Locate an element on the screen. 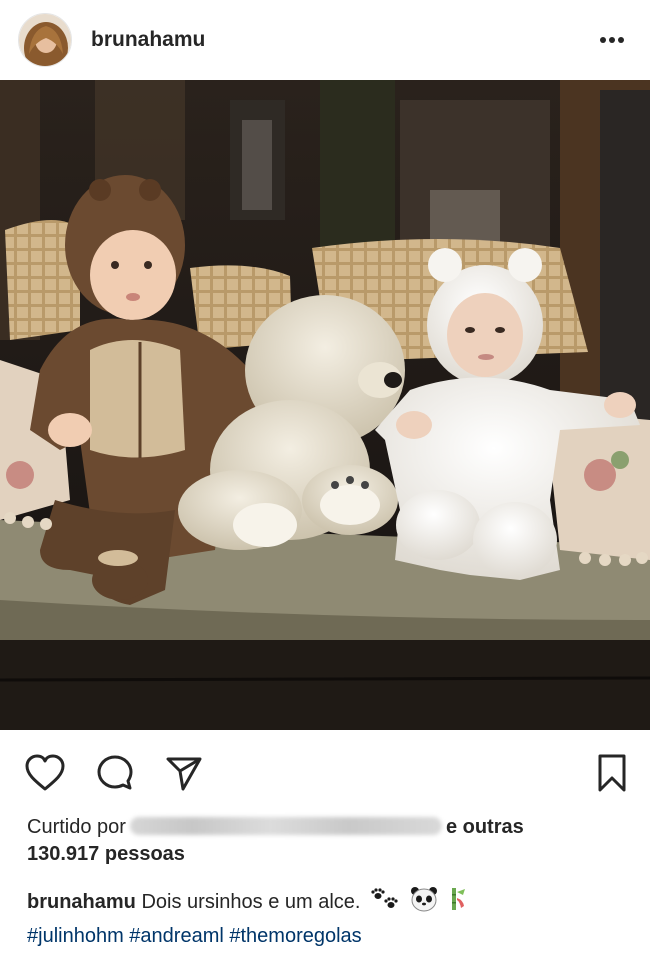 This screenshot has height=956, width=650. panda-icon is located at coordinates (424, 903).